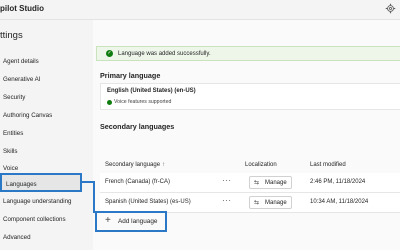 The width and height of the screenshot is (400, 250). What do you see at coordinates (151, 91) in the screenshot?
I see `primary-language-name: English (United States) (en-US)` at bounding box center [151, 91].